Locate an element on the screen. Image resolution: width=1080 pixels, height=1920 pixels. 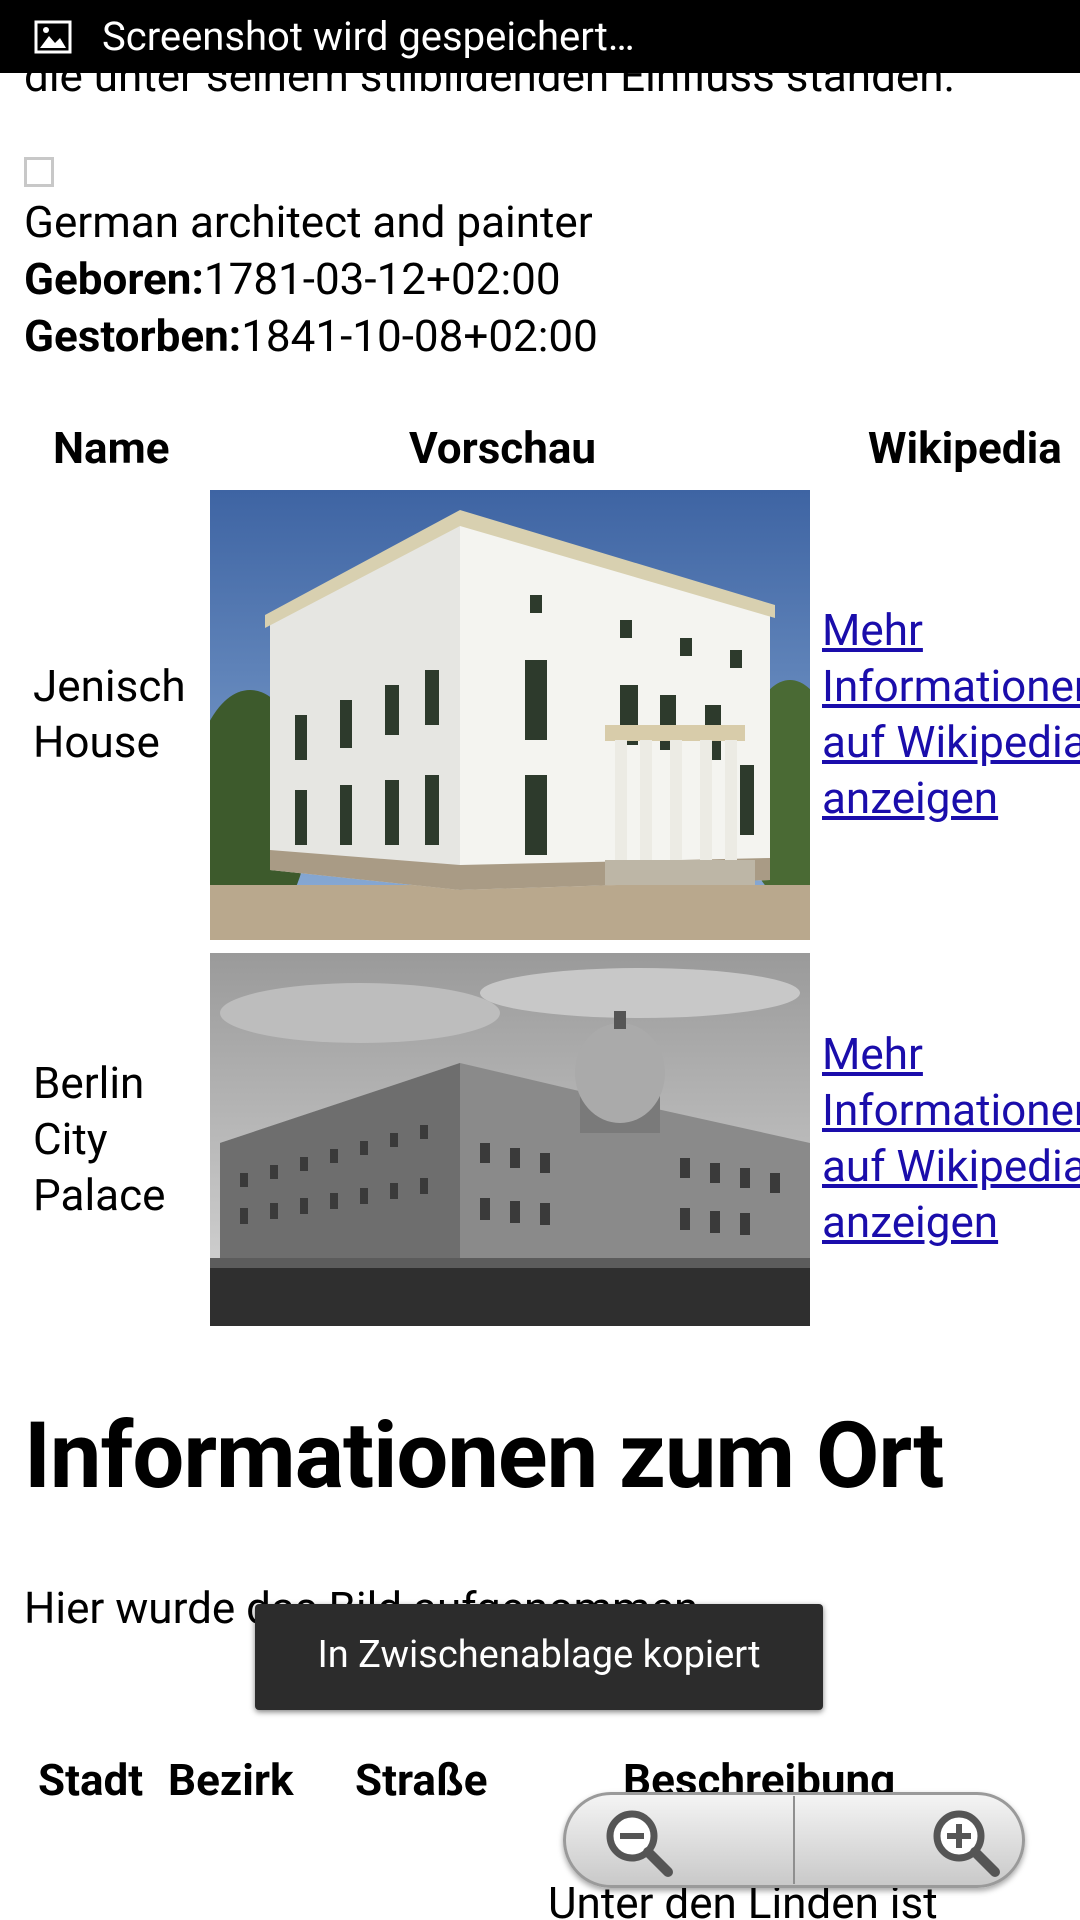
zoom-out-button is located at coordinates (678, 1840).